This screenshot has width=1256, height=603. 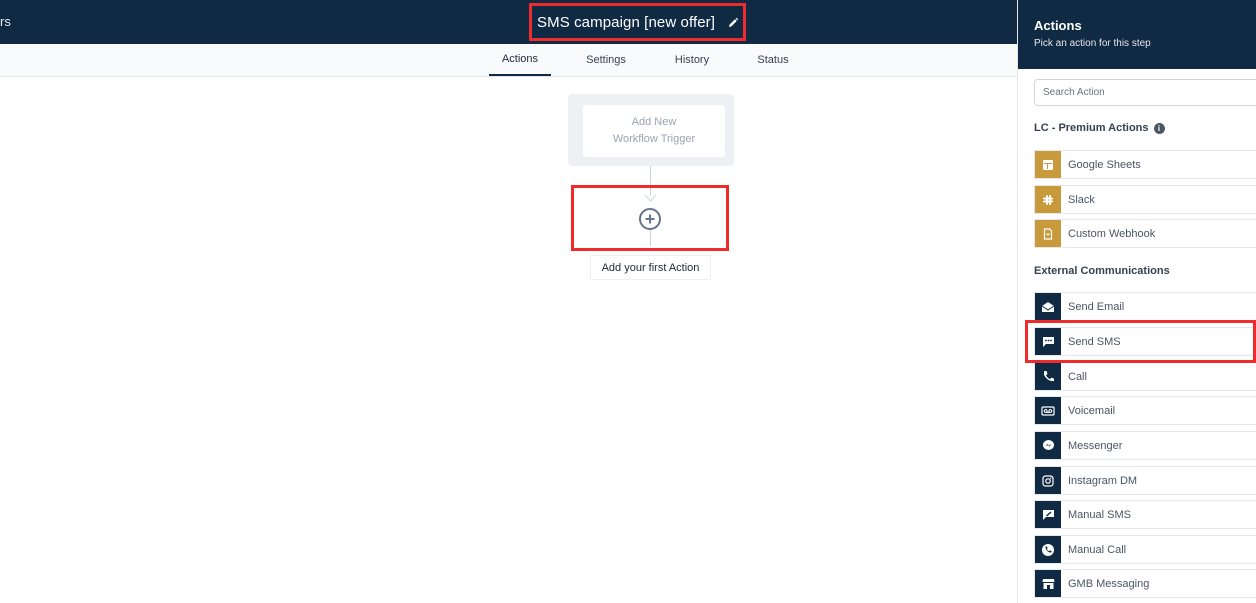 What do you see at coordinates (1097, 549) in the screenshot?
I see `action-label: Manual Call` at bounding box center [1097, 549].